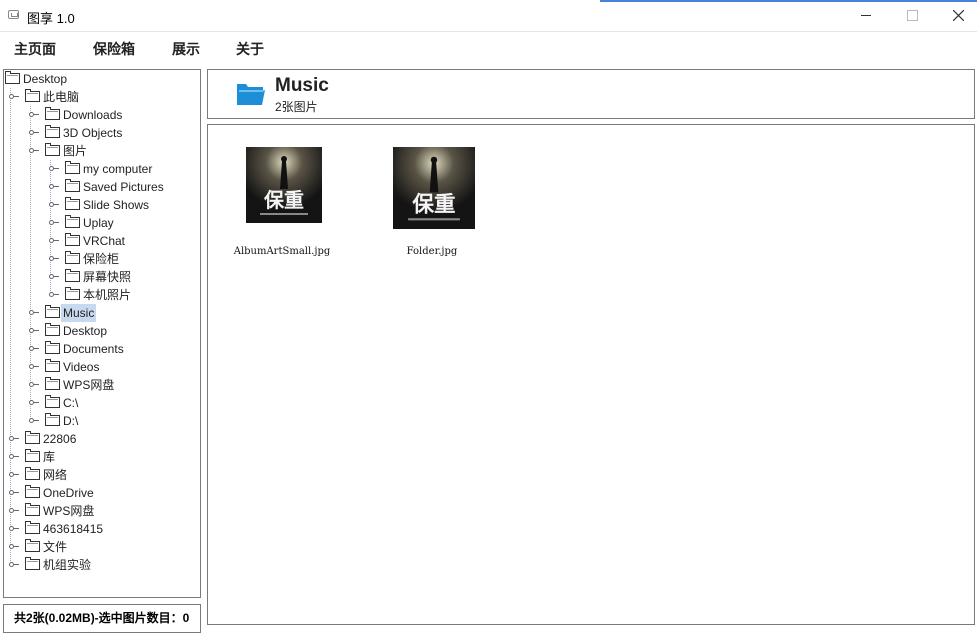 The width and height of the screenshot is (977, 640). I want to click on tree-item: Documents, so click(102, 349).